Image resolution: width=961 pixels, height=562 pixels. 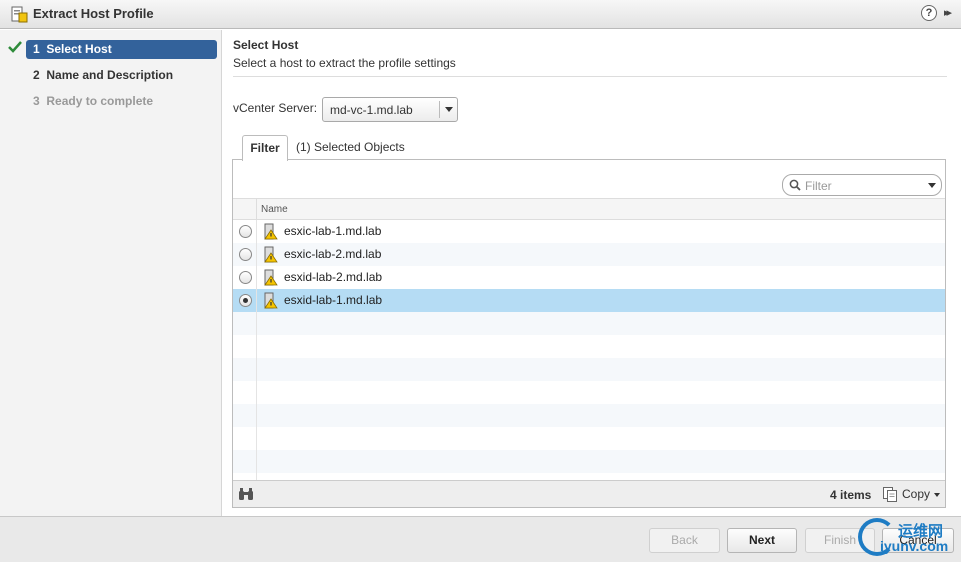 I want to click on copy-icon, so click(x=890, y=494).